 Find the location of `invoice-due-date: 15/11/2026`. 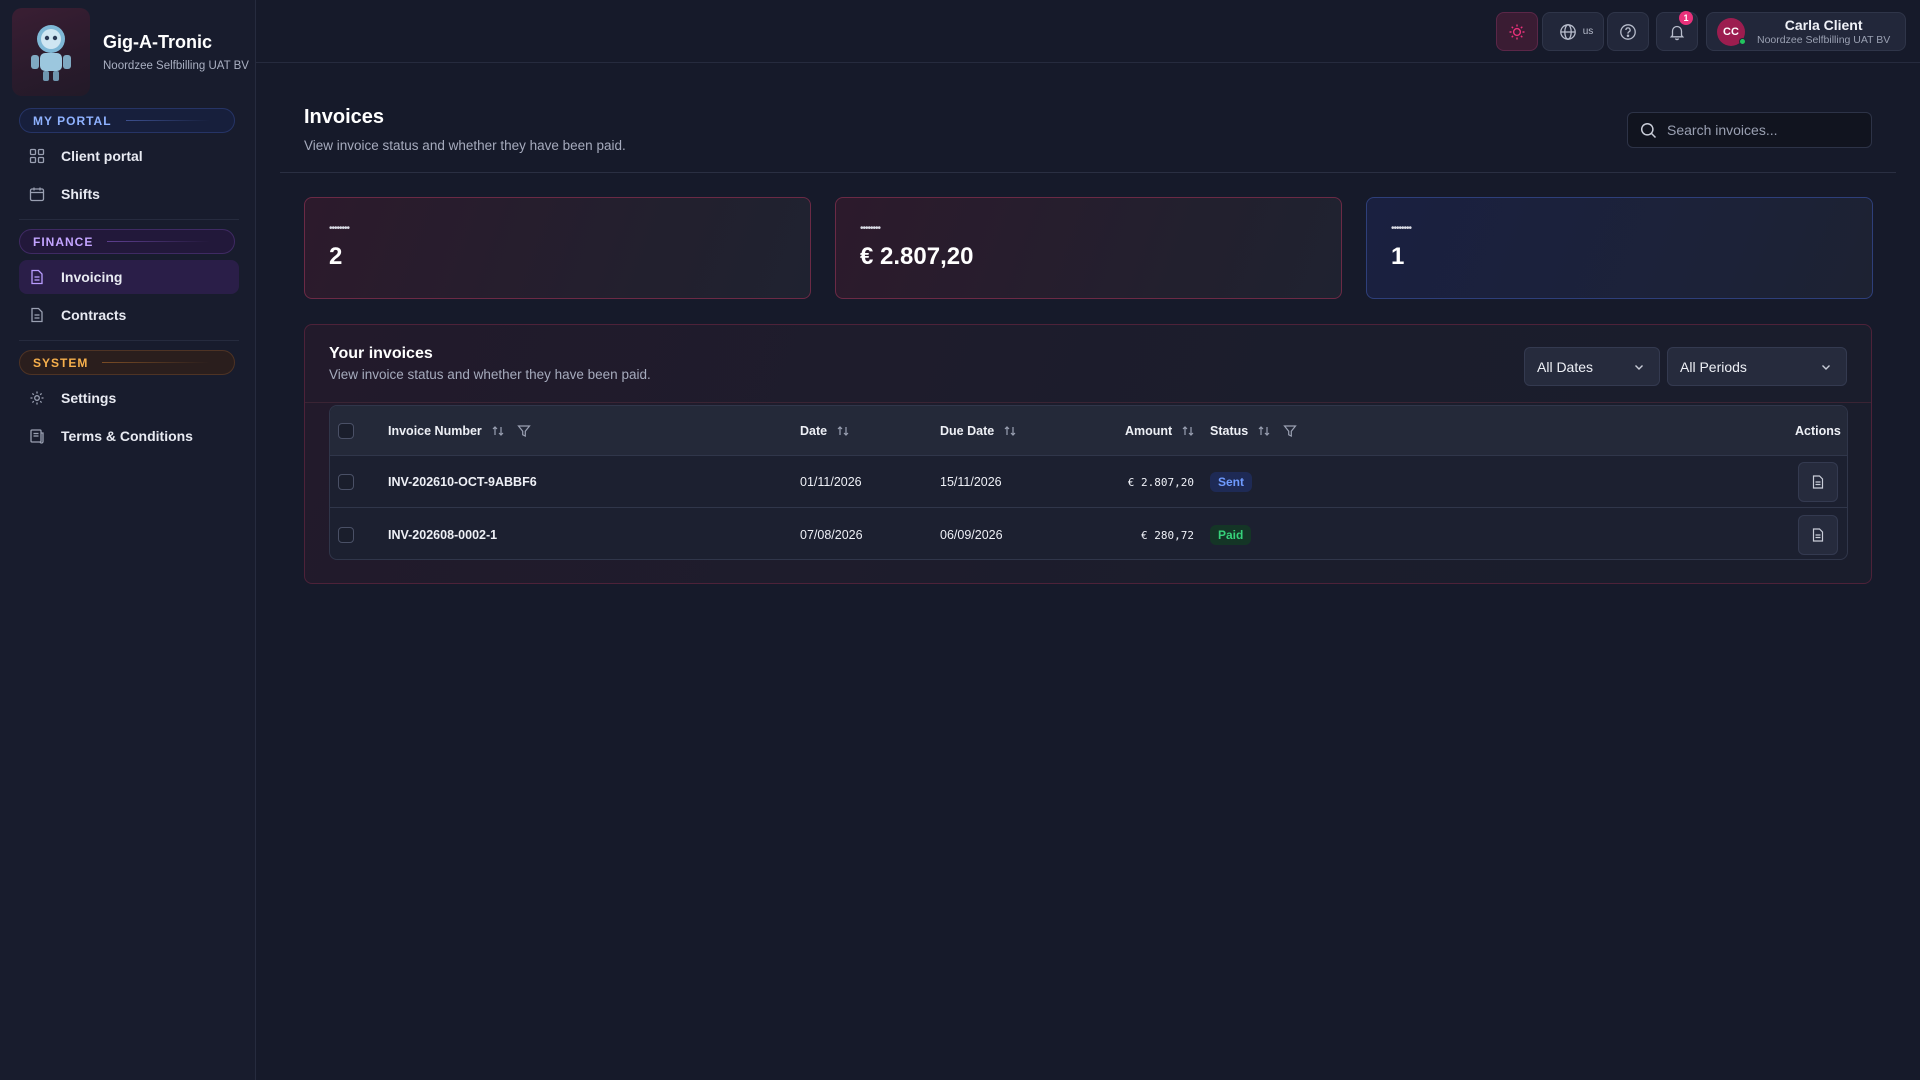

invoice-due-date: 15/11/2026 is located at coordinates (971, 482).